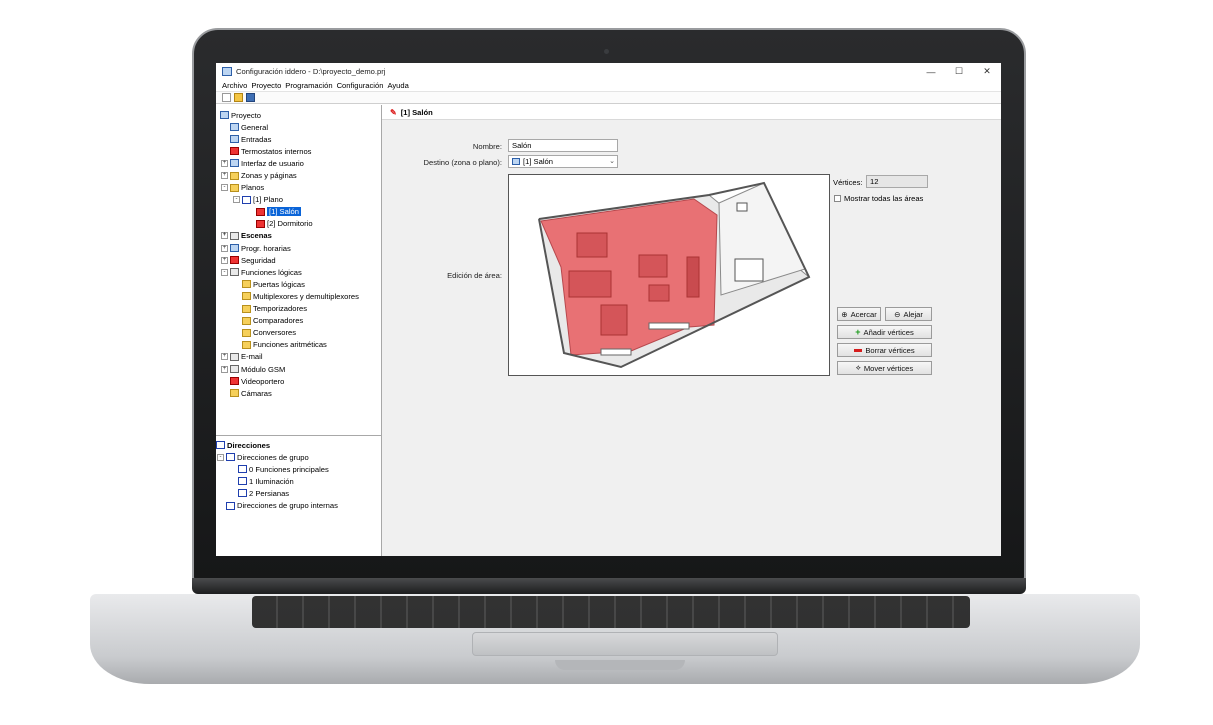 The image size is (1213, 725). What do you see at coordinates (301, 188) in the screenshot?
I see `tree-item: - Planos` at bounding box center [301, 188].